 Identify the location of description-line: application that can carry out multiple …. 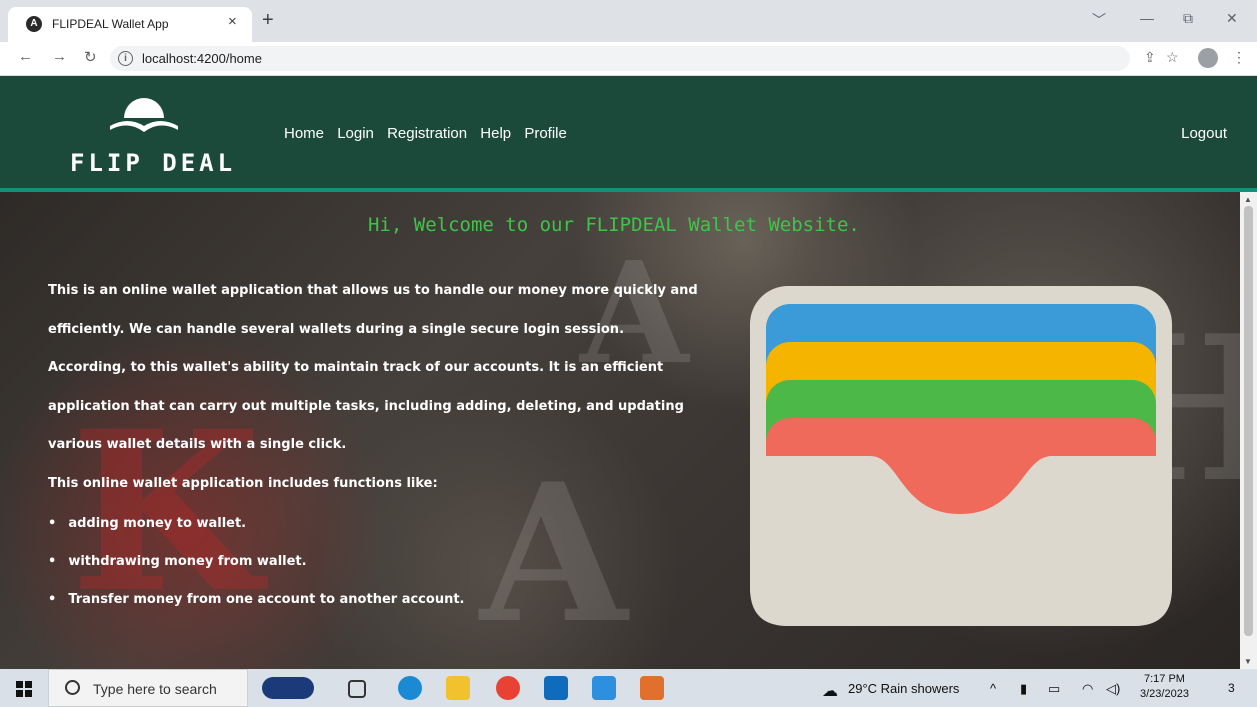
(366, 406).